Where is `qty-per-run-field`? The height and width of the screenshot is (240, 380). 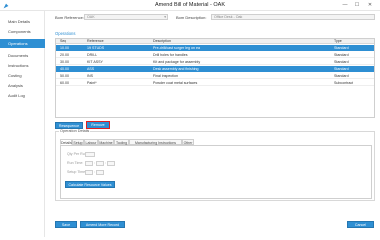 qty-per-run-field is located at coordinates (90, 154).